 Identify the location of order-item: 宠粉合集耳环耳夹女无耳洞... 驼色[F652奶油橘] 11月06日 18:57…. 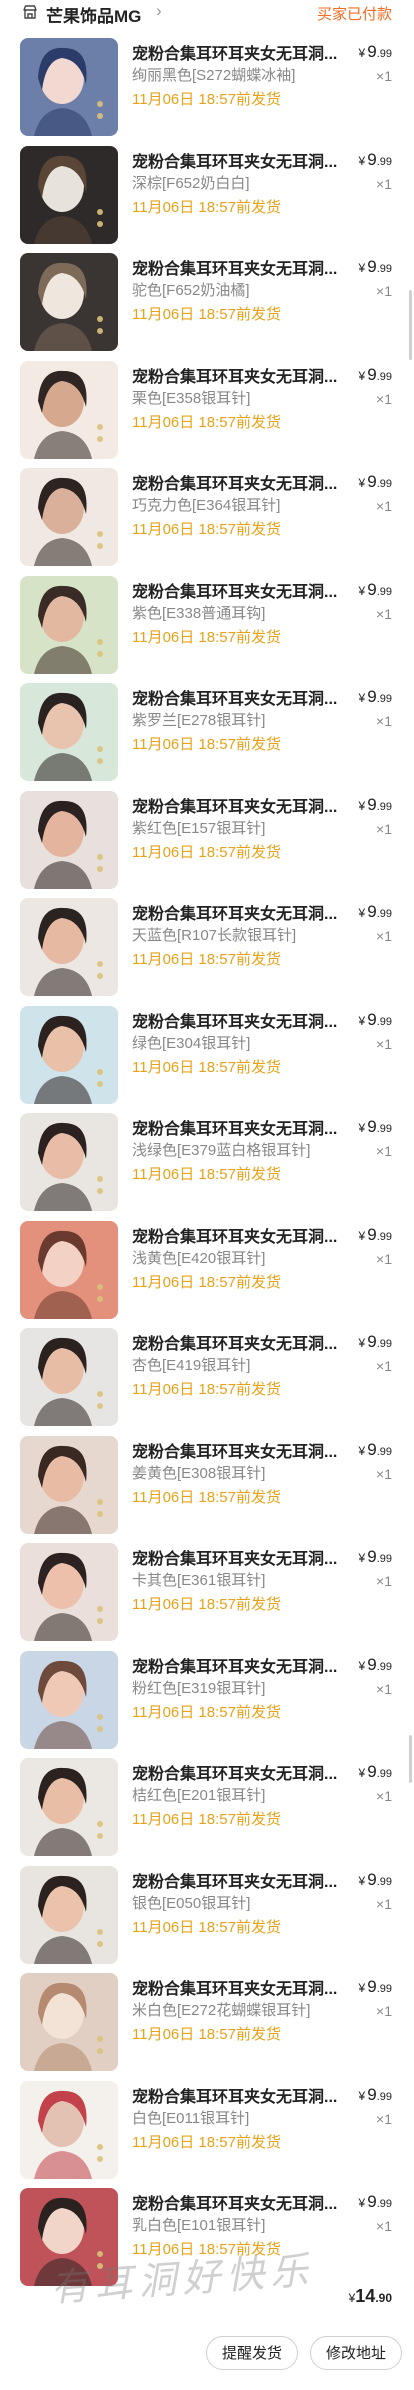
(207, 303).